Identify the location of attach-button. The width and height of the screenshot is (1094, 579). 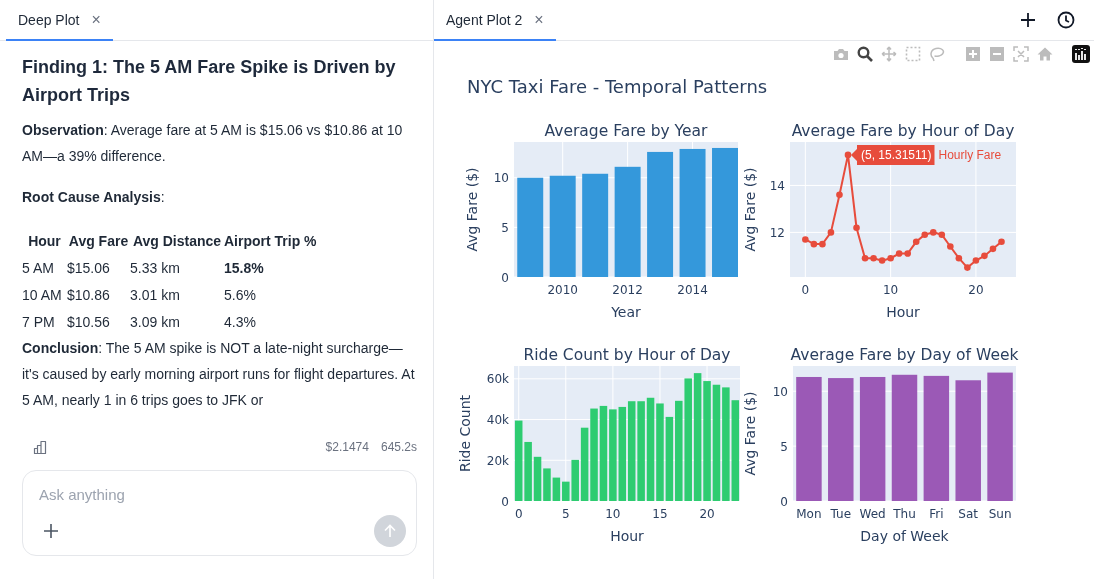
(51, 531).